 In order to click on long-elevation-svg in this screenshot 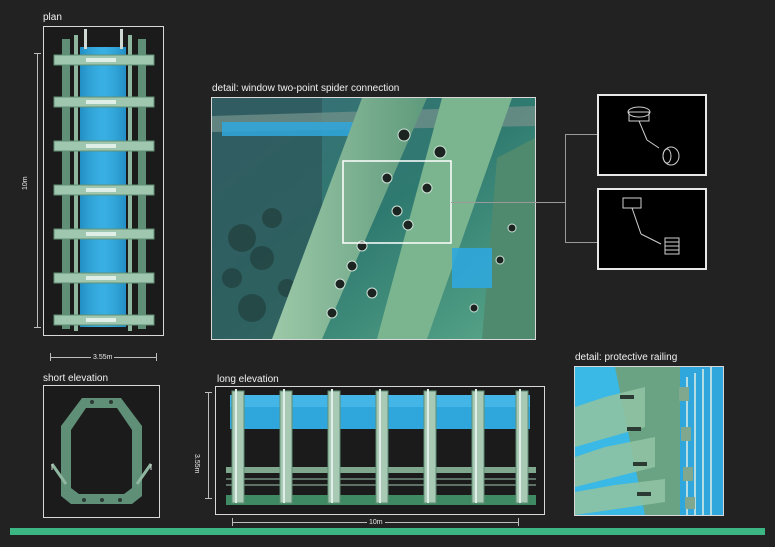, I will do `click(380, 450)`.